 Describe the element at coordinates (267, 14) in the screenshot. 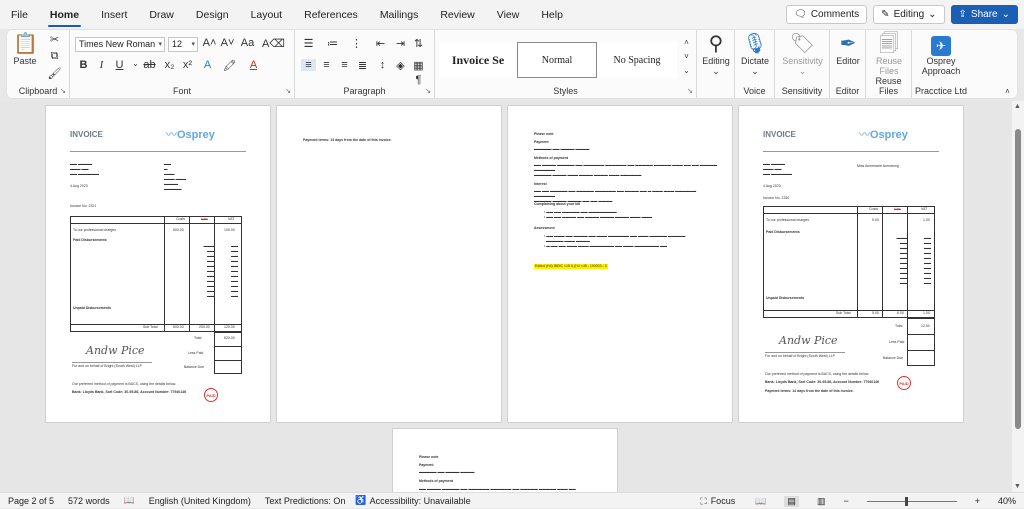

I see `tab-layout: Layout` at that location.